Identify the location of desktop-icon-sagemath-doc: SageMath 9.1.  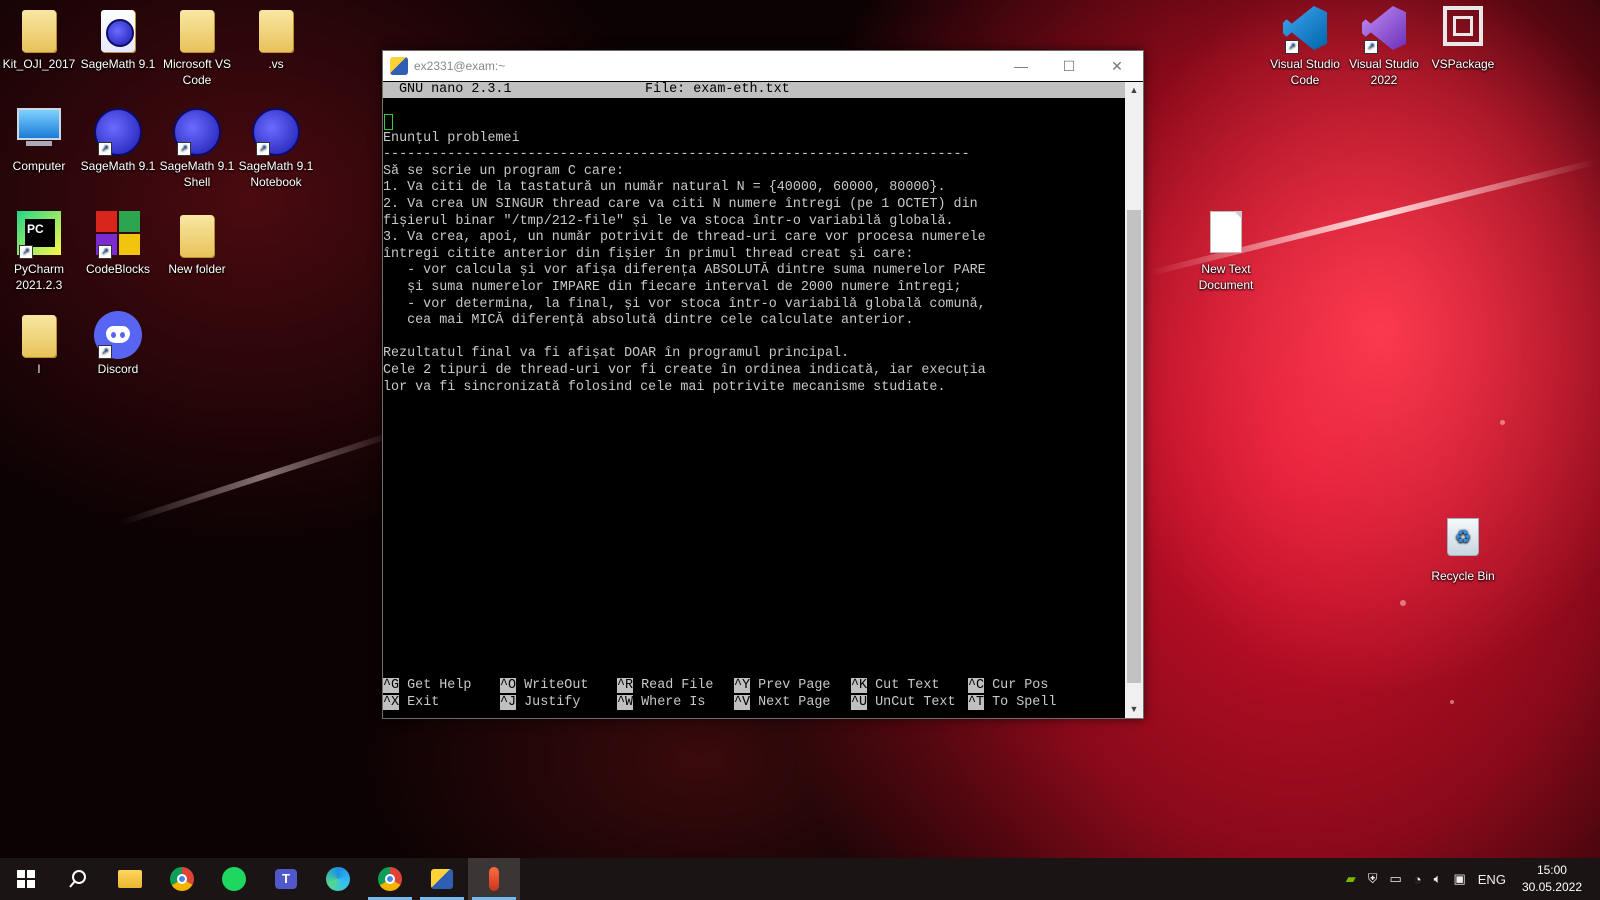
(118, 36).